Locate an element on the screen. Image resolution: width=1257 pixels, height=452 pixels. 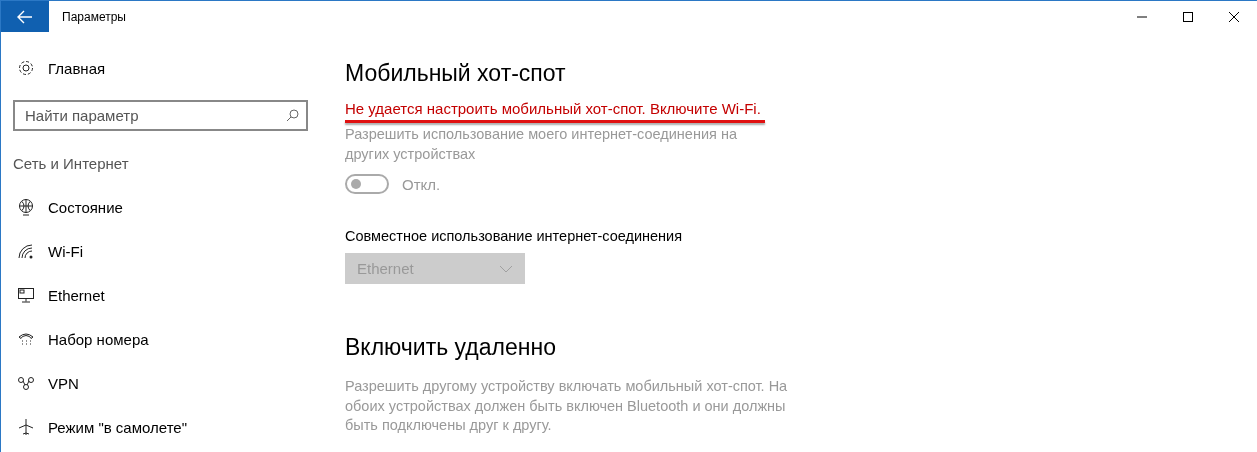
monitor-icon is located at coordinates (26, 295).